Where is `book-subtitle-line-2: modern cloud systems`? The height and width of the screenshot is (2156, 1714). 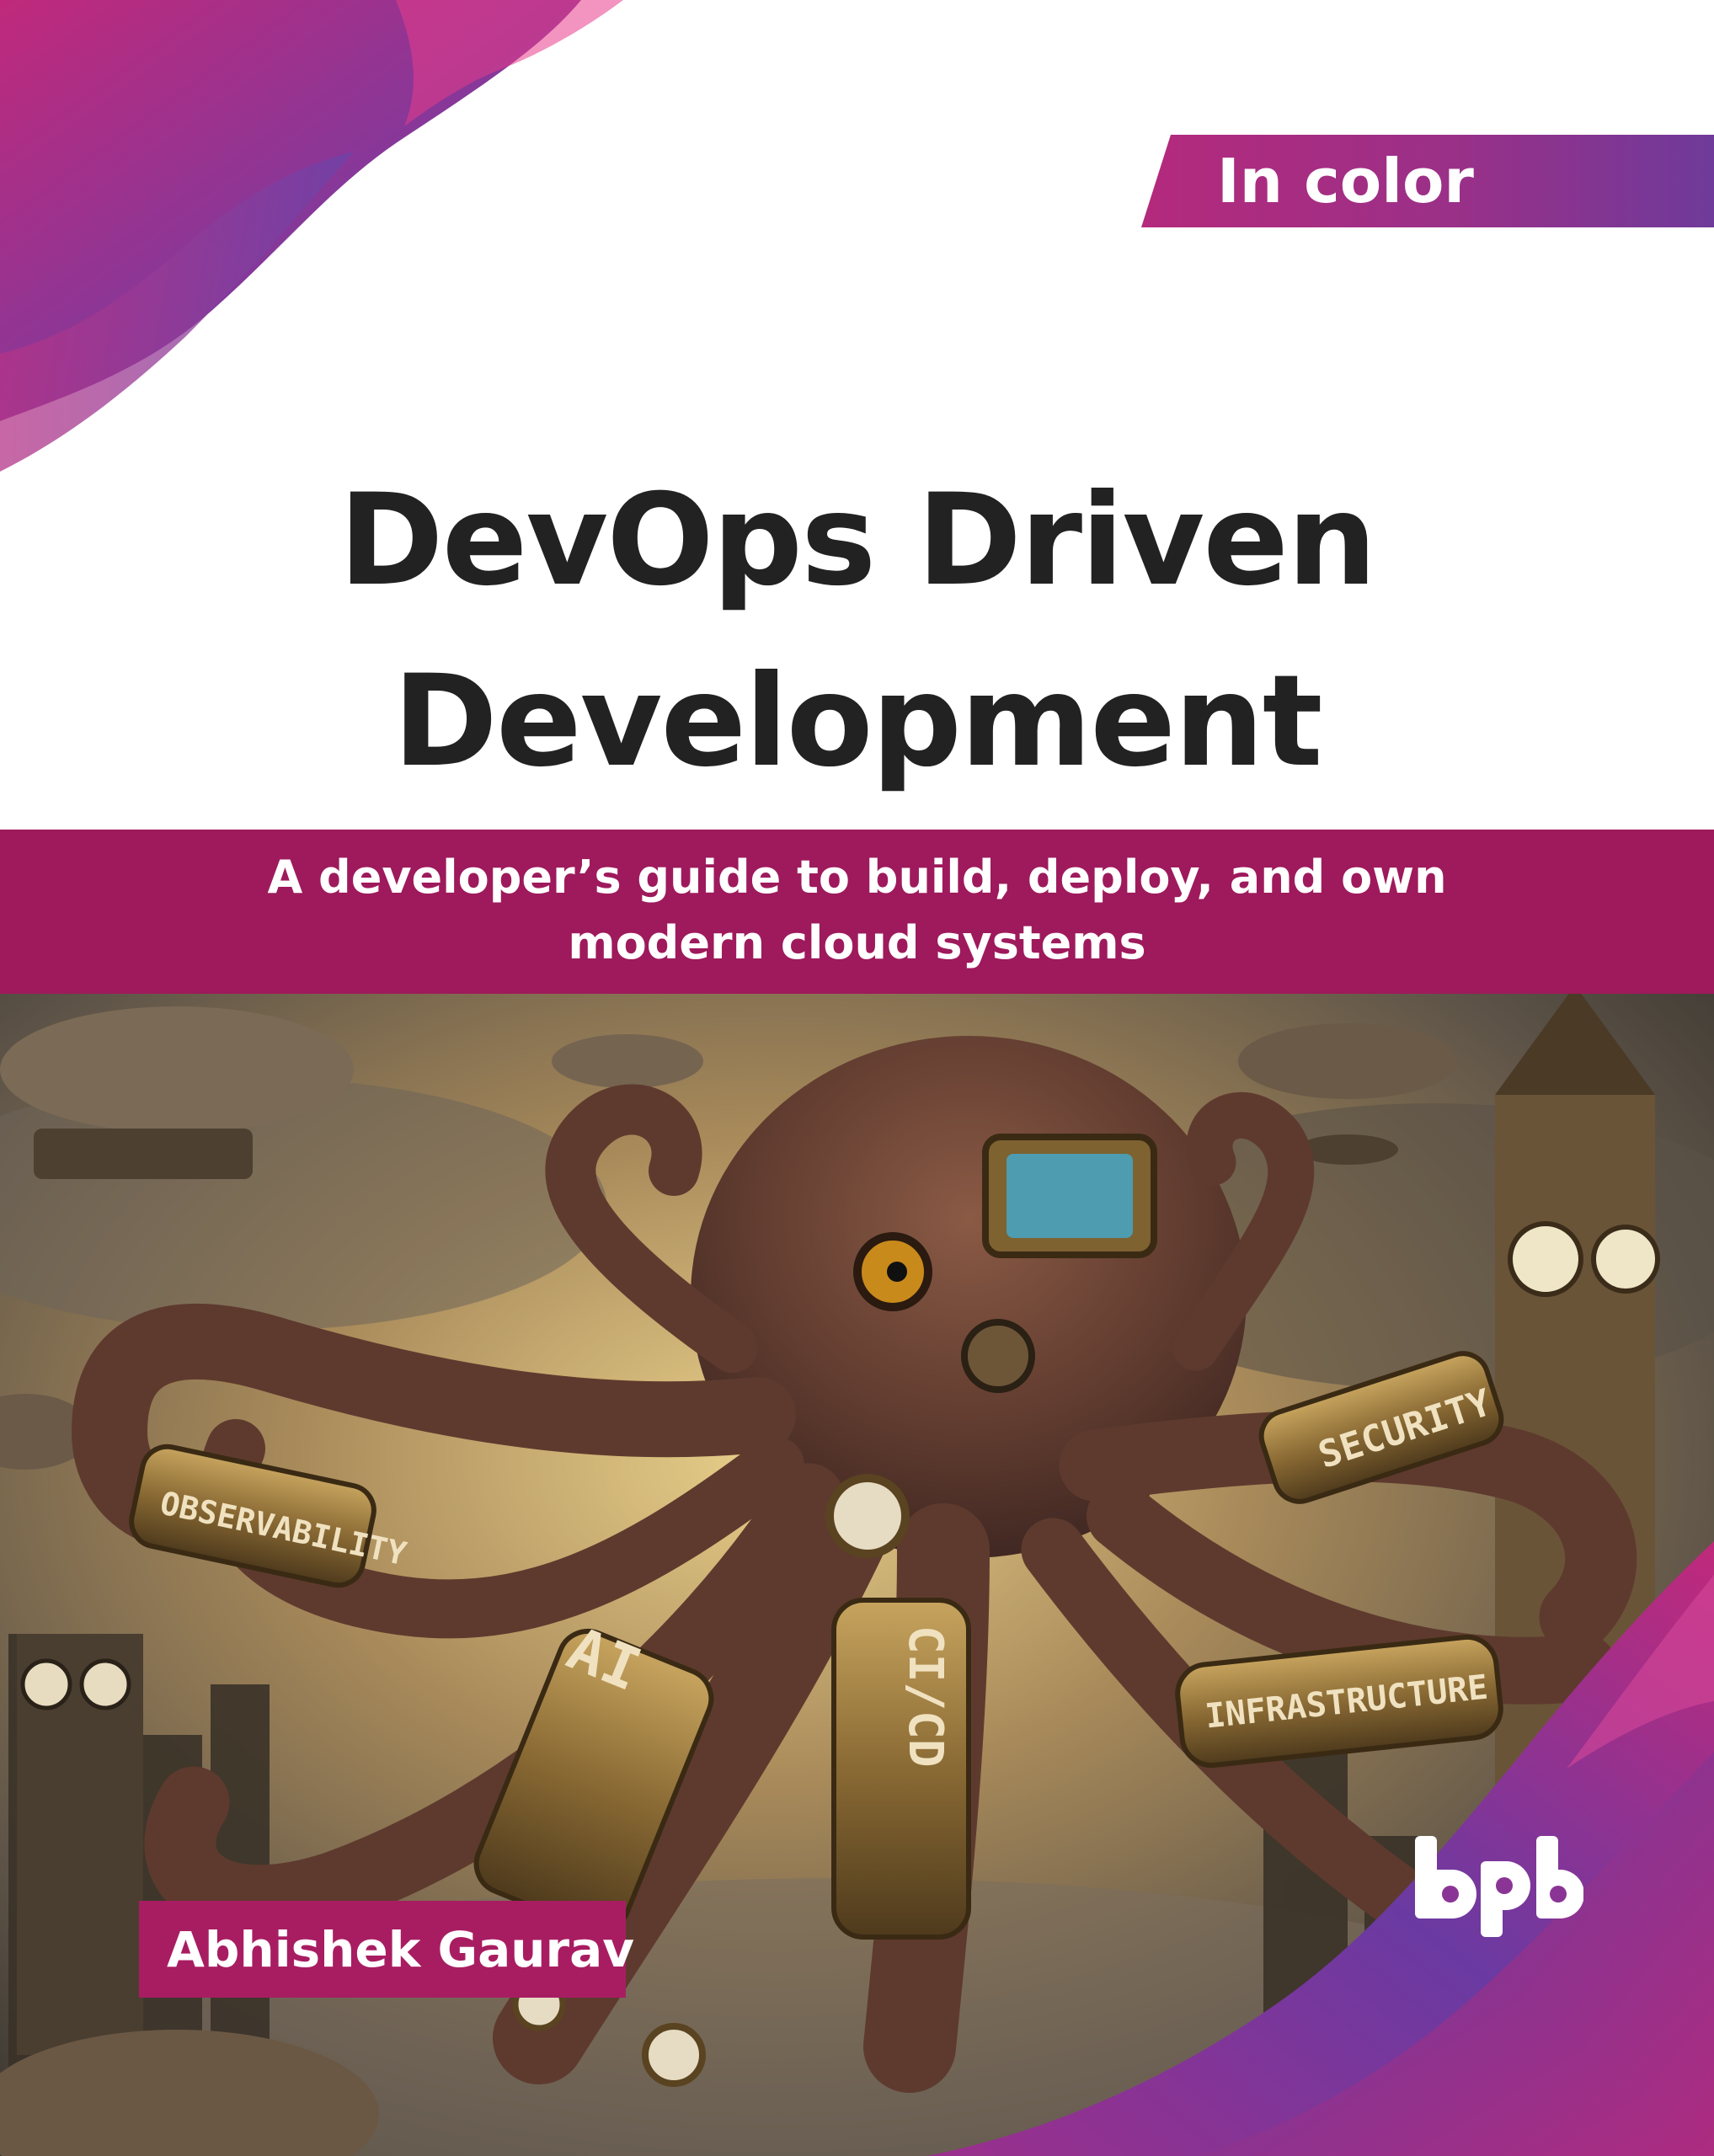
book-subtitle-line-2: modern cloud systems is located at coordinates (857, 942).